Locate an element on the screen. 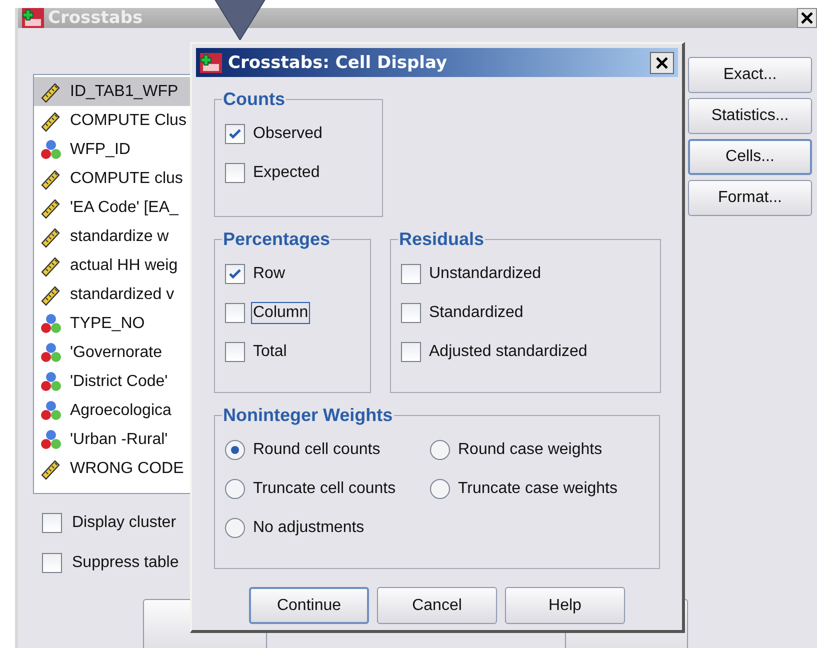  group-title: Percentages is located at coordinates (277, 239).